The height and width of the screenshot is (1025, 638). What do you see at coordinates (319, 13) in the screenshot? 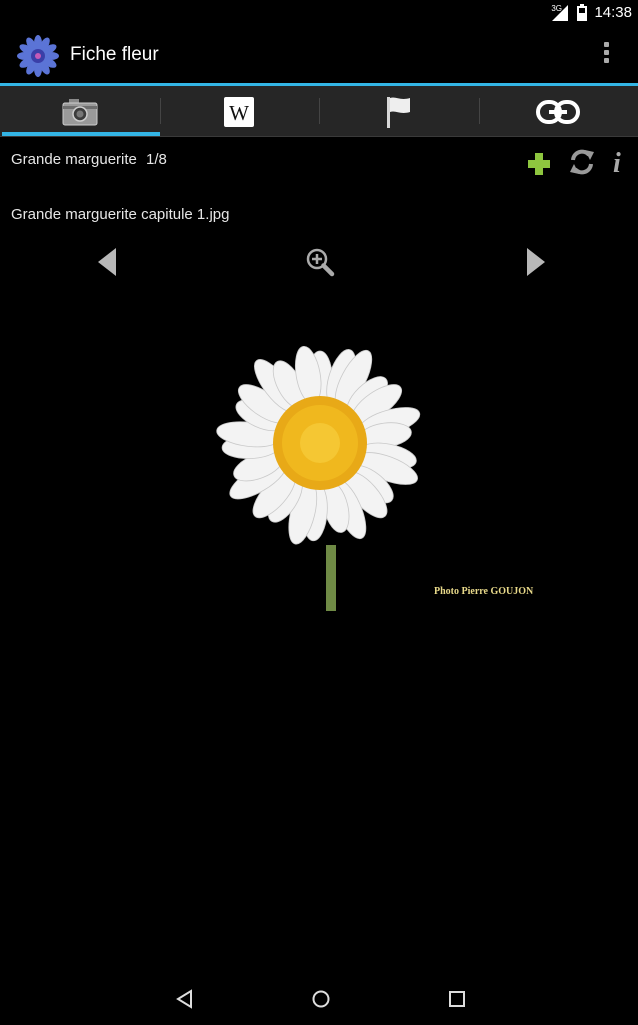
I see `status-bar` at bounding box center [319, 13].